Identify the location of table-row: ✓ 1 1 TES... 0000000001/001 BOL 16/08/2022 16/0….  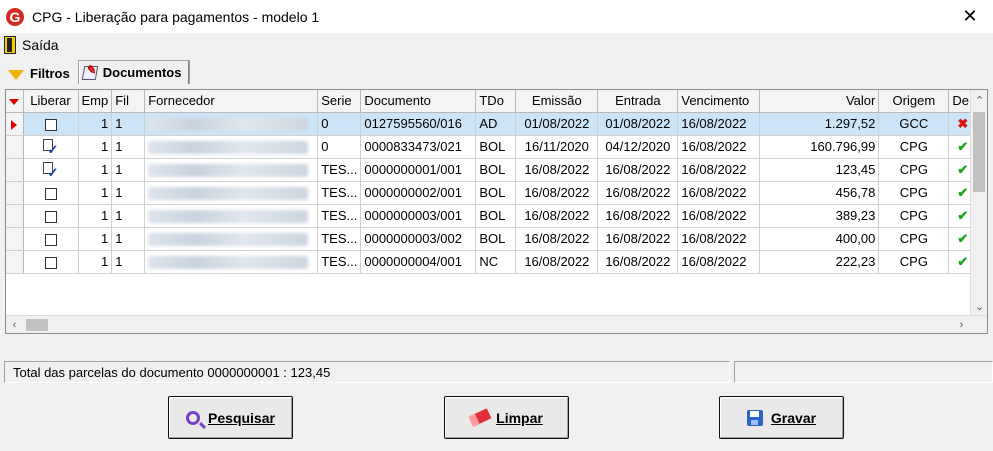
(492, 170).